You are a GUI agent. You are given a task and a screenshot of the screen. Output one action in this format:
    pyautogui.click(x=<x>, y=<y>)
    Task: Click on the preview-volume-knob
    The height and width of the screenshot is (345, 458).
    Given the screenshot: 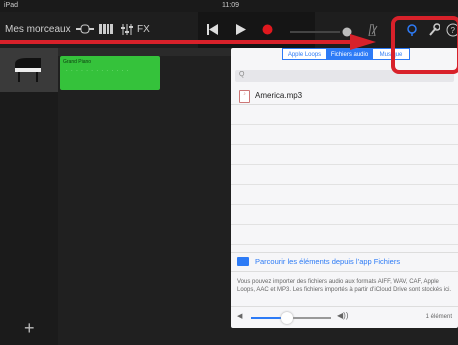 What is the action you would take?
    pyautogui.click(x=287, y=318)
    